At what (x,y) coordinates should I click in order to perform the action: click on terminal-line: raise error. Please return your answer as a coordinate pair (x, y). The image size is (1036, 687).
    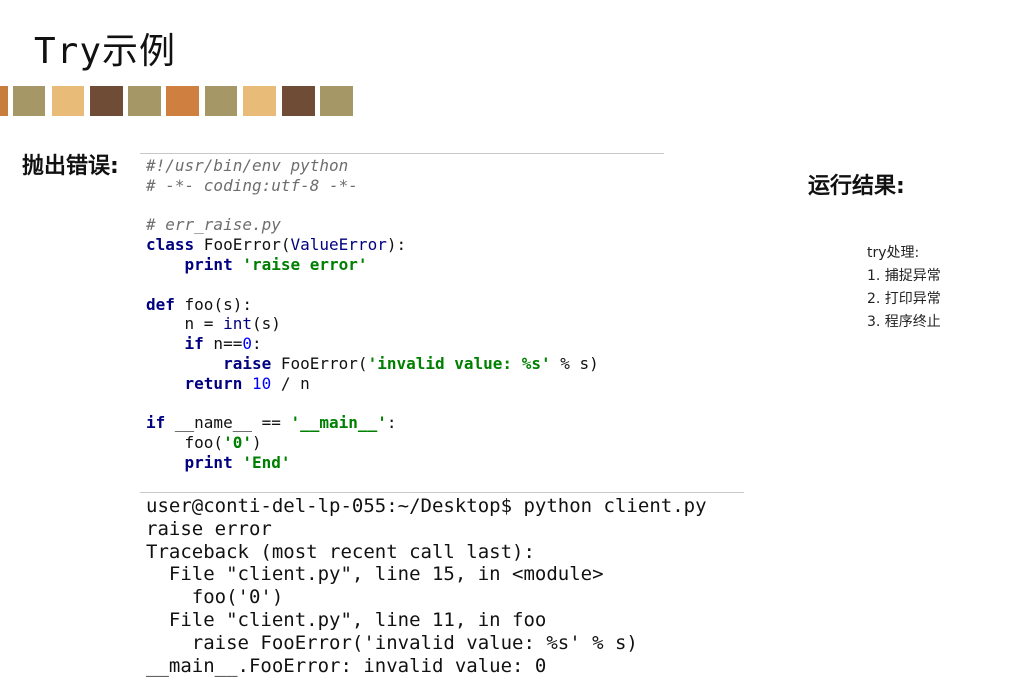
    Looking at the image, I should click on (209, 528).